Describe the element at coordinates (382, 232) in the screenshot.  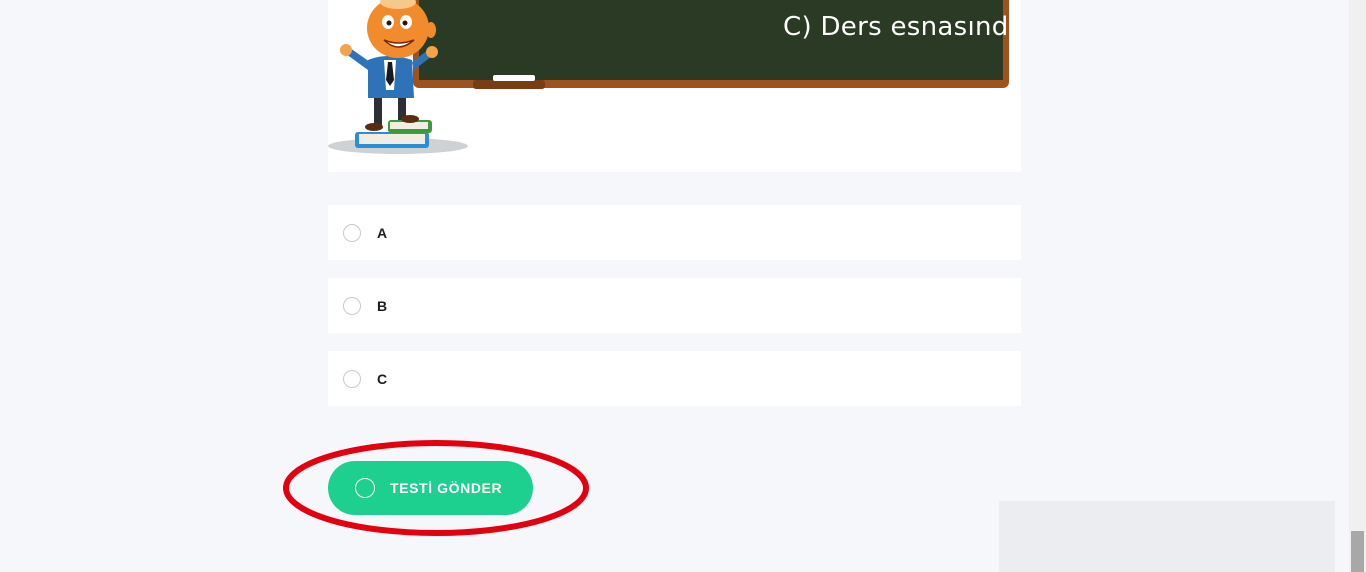
I see `option-label: A` at that location.